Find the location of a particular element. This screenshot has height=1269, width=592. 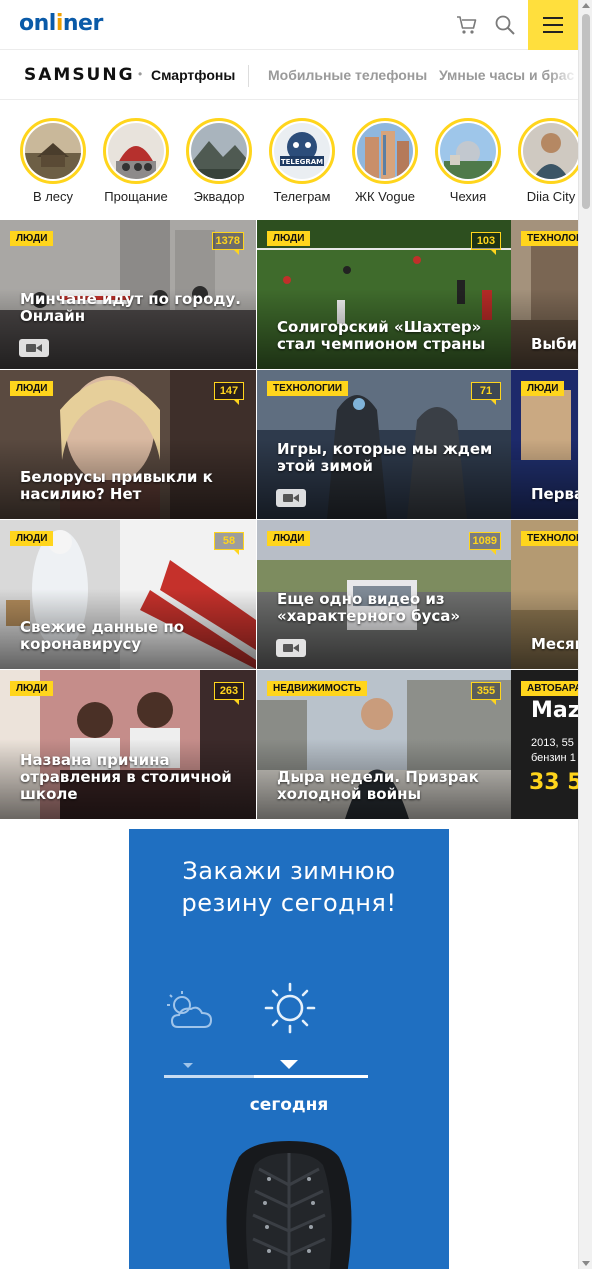

story-label: Телеграм is located at coordinates (302, 196).